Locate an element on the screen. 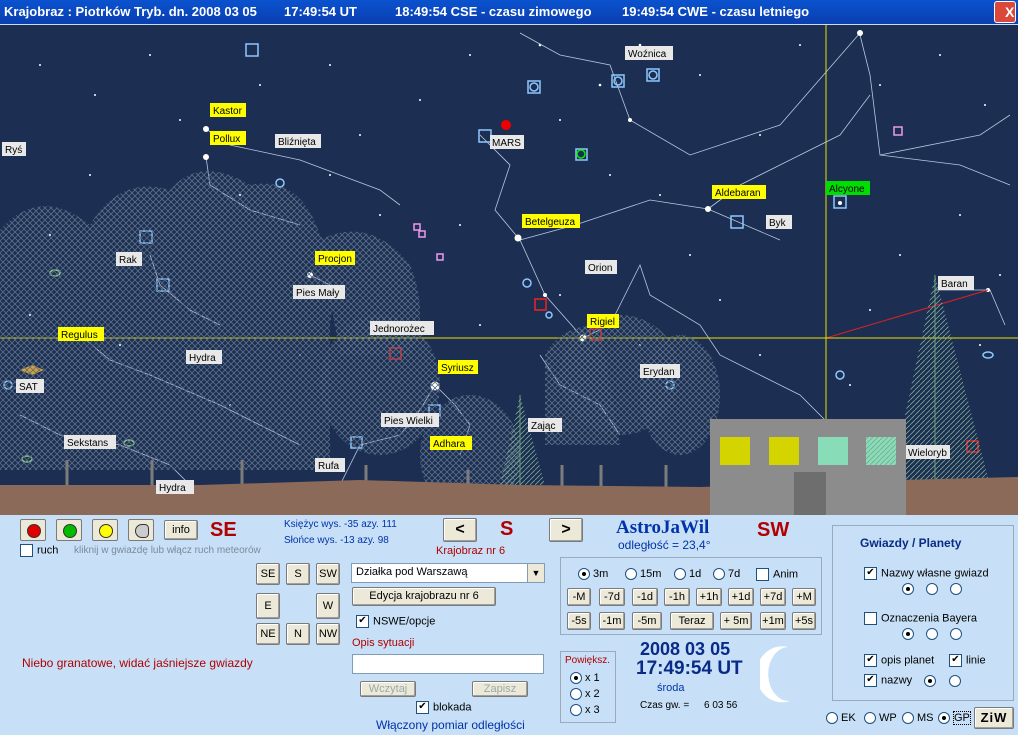 The image size is (1018, 735). label-regulus: Regulus is located at coordinates (79, 335).